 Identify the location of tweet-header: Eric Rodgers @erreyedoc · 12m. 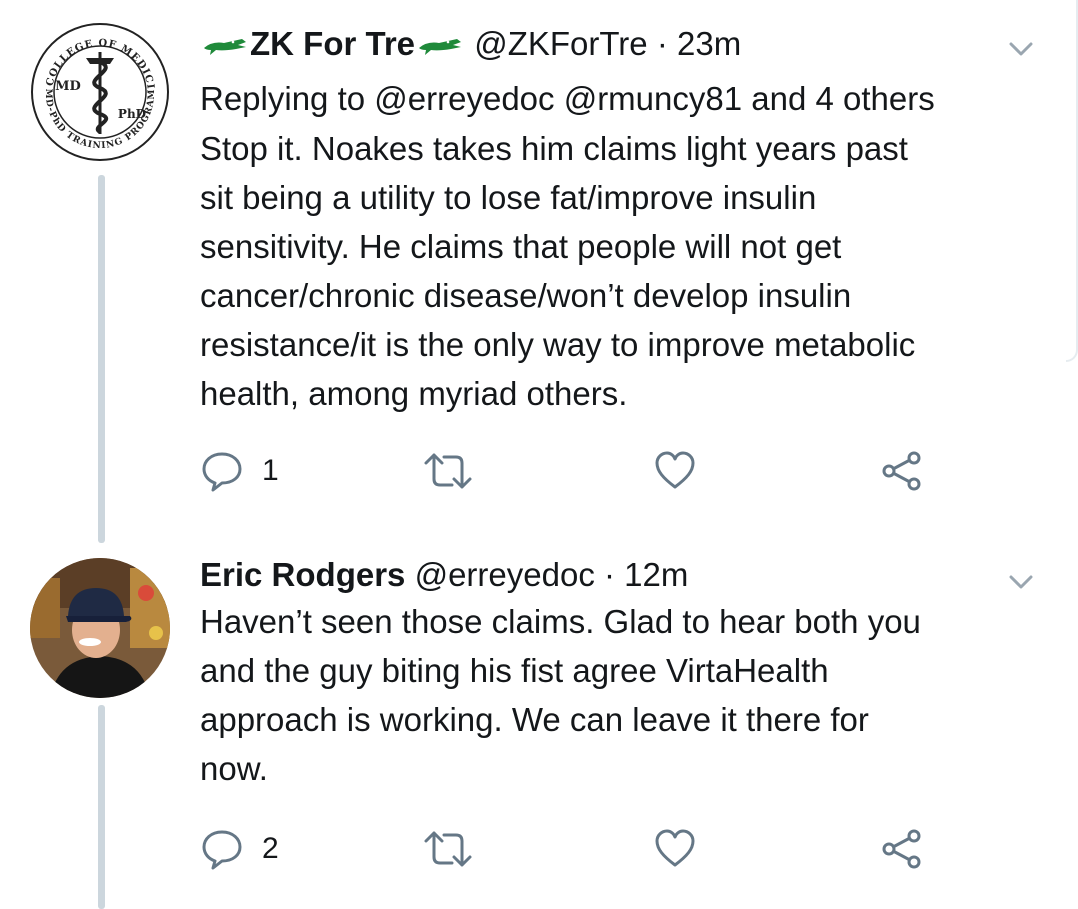
(619, 575).